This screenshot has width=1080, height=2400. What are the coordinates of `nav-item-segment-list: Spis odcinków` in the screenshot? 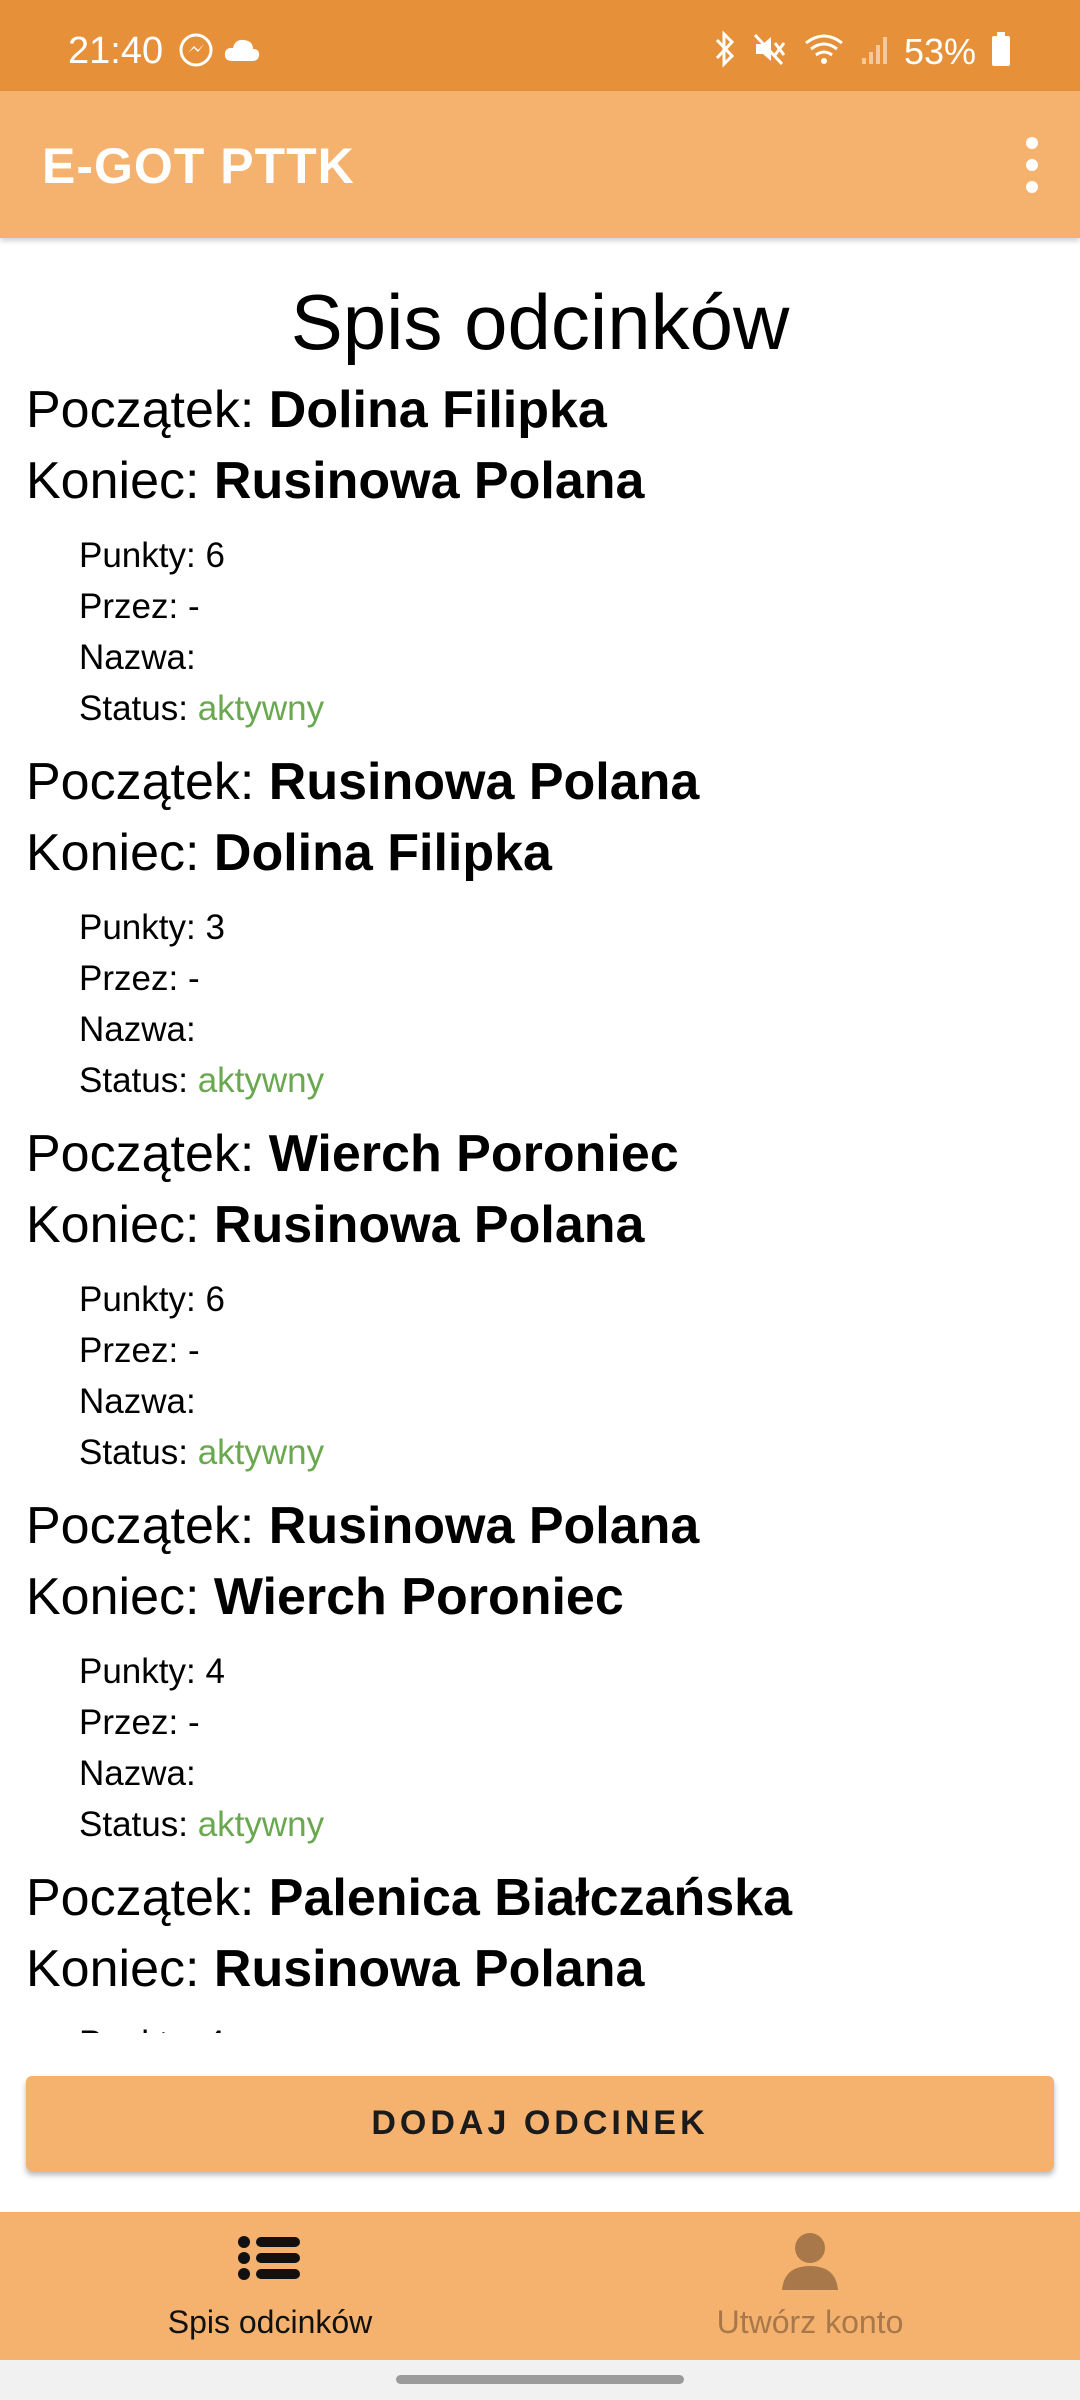 It's located at (270, 2286).